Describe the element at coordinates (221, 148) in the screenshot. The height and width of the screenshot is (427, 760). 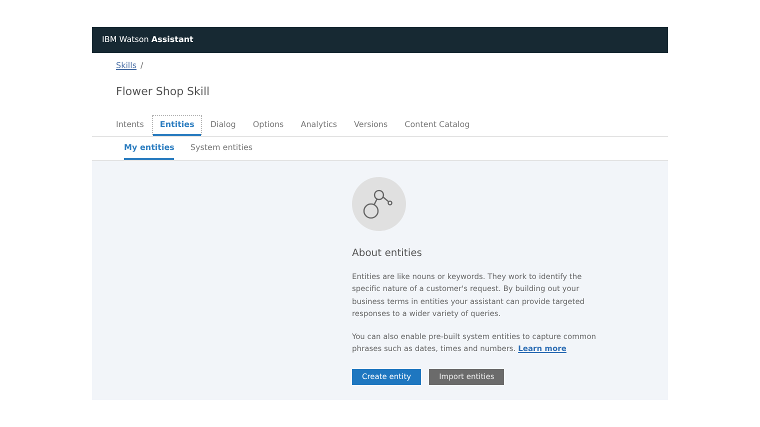
I see `sub-tab: System entities` at that location.